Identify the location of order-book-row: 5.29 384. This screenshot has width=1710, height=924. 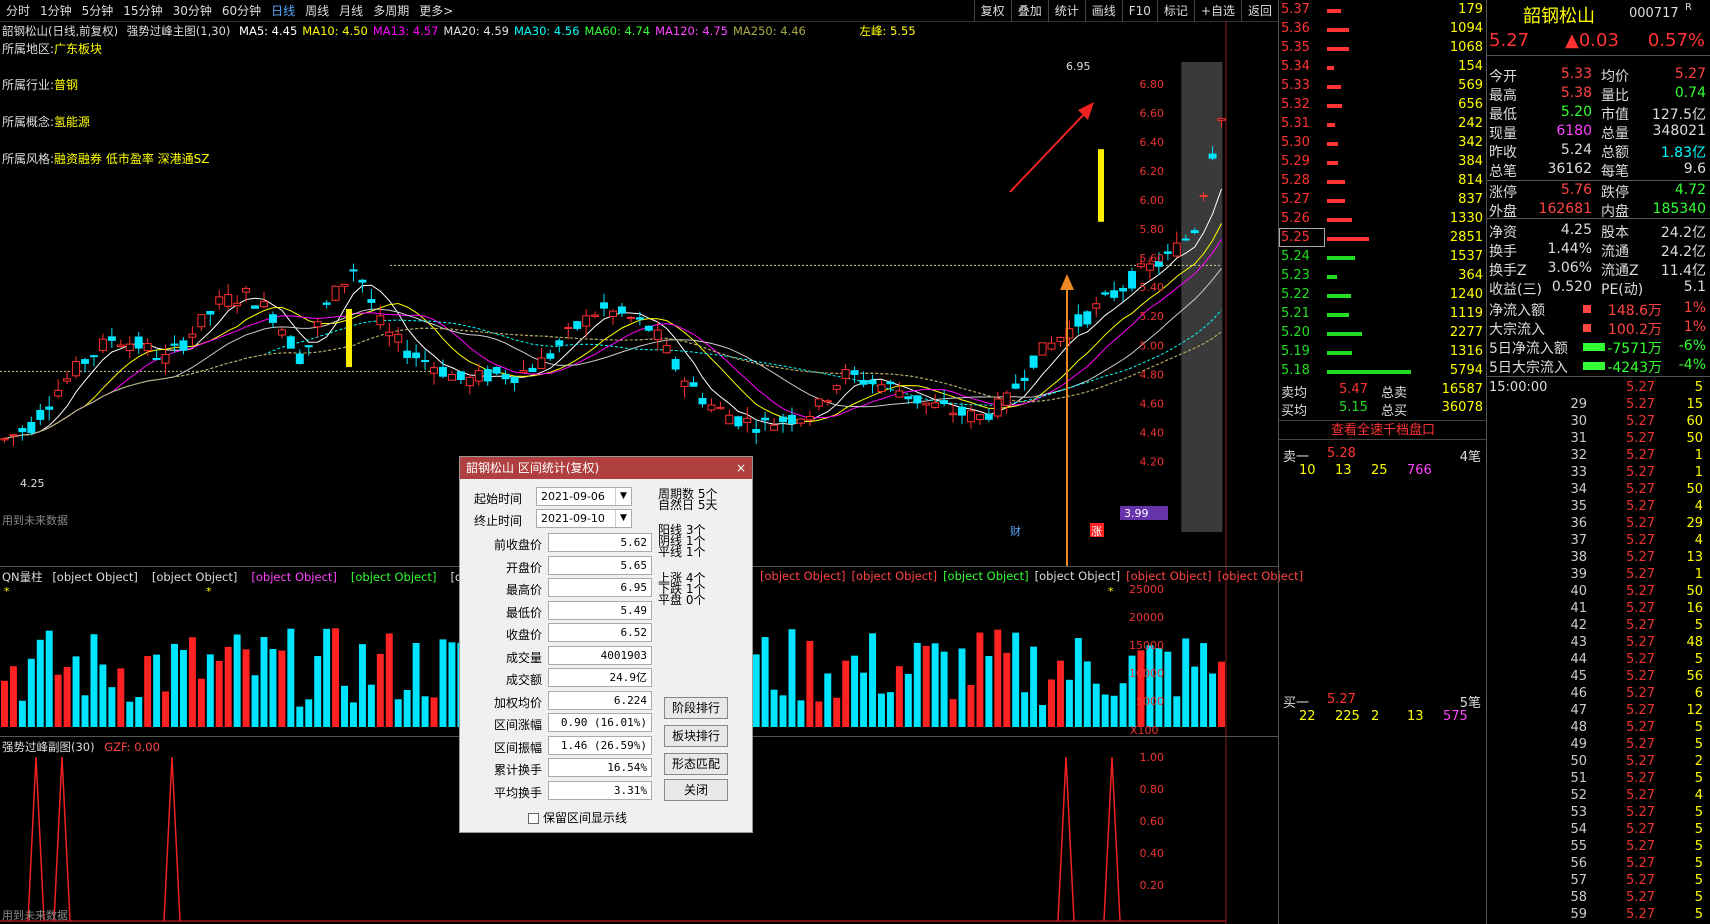
(1383, 162).